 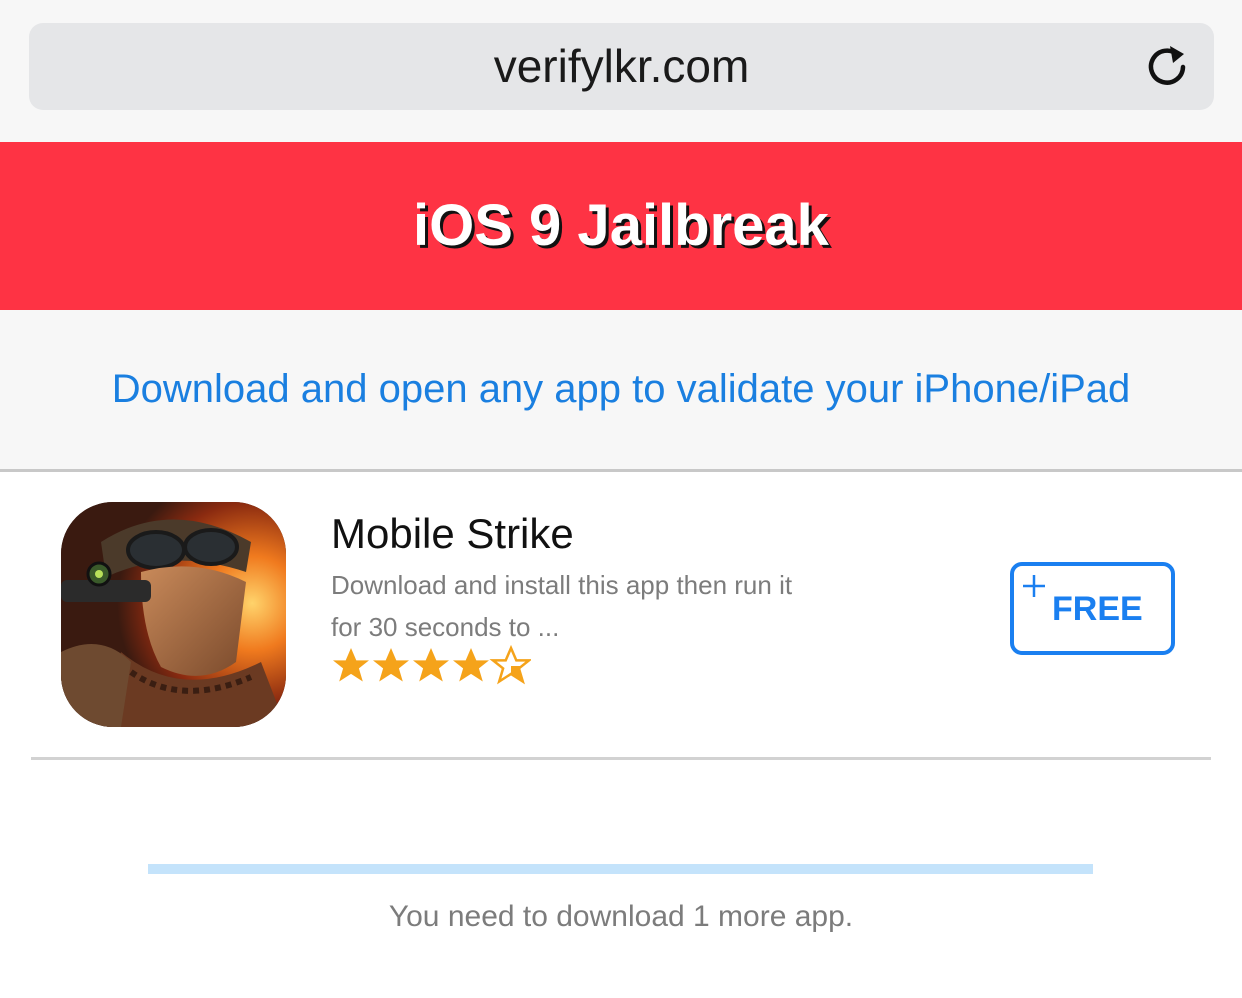 I want to click on address-bar: verifylkr.com, so click(x=621, y=66).